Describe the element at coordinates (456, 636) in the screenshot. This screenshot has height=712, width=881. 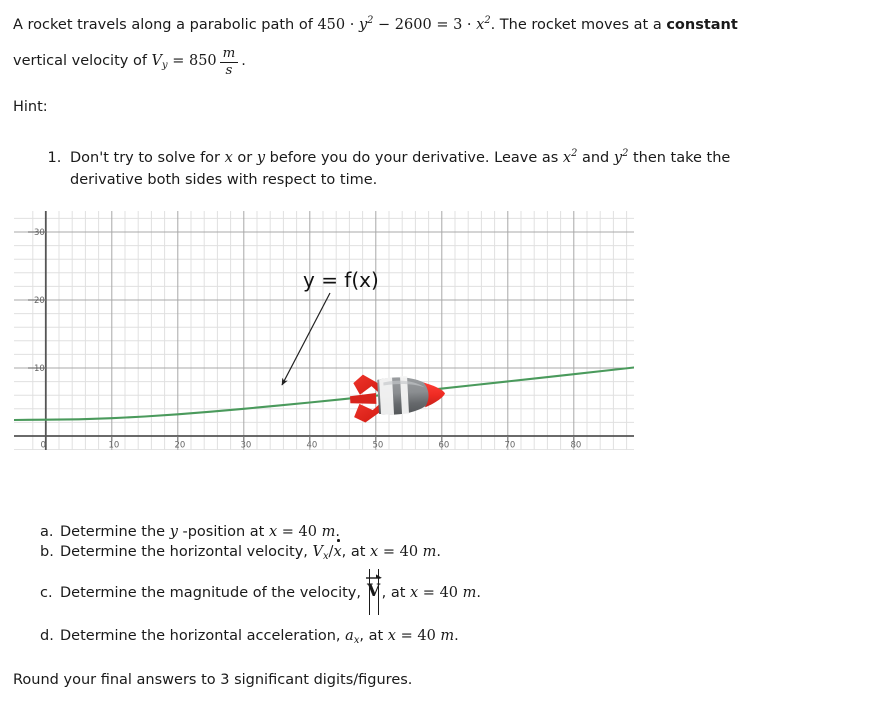
I see `qd-period: .` at that location.